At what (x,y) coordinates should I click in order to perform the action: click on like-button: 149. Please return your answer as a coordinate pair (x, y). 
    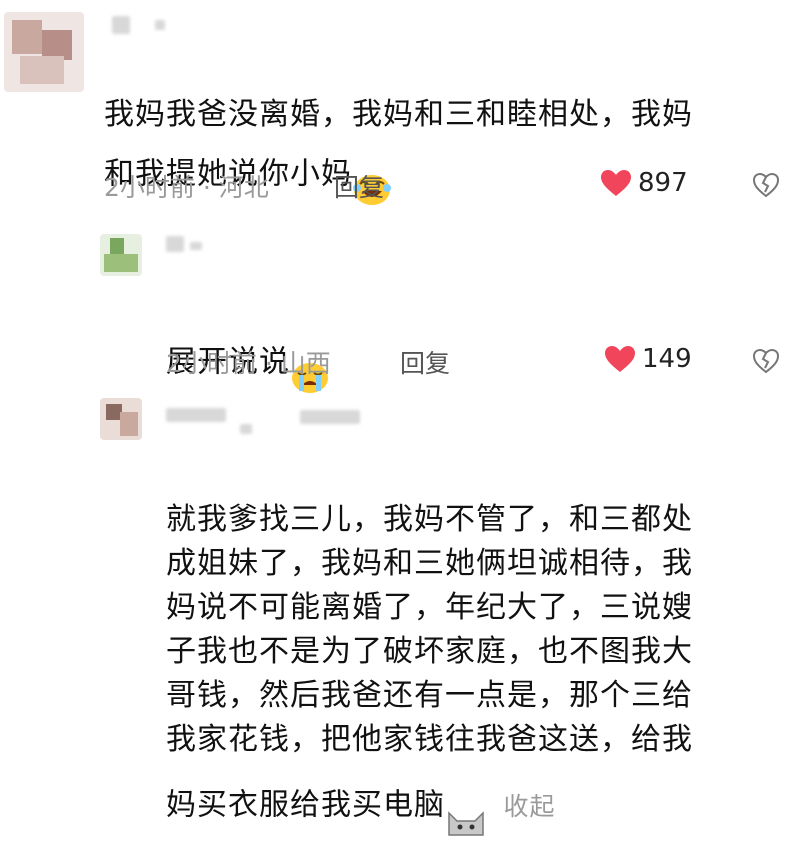
    Looking at the image, I should click on (648, 359).